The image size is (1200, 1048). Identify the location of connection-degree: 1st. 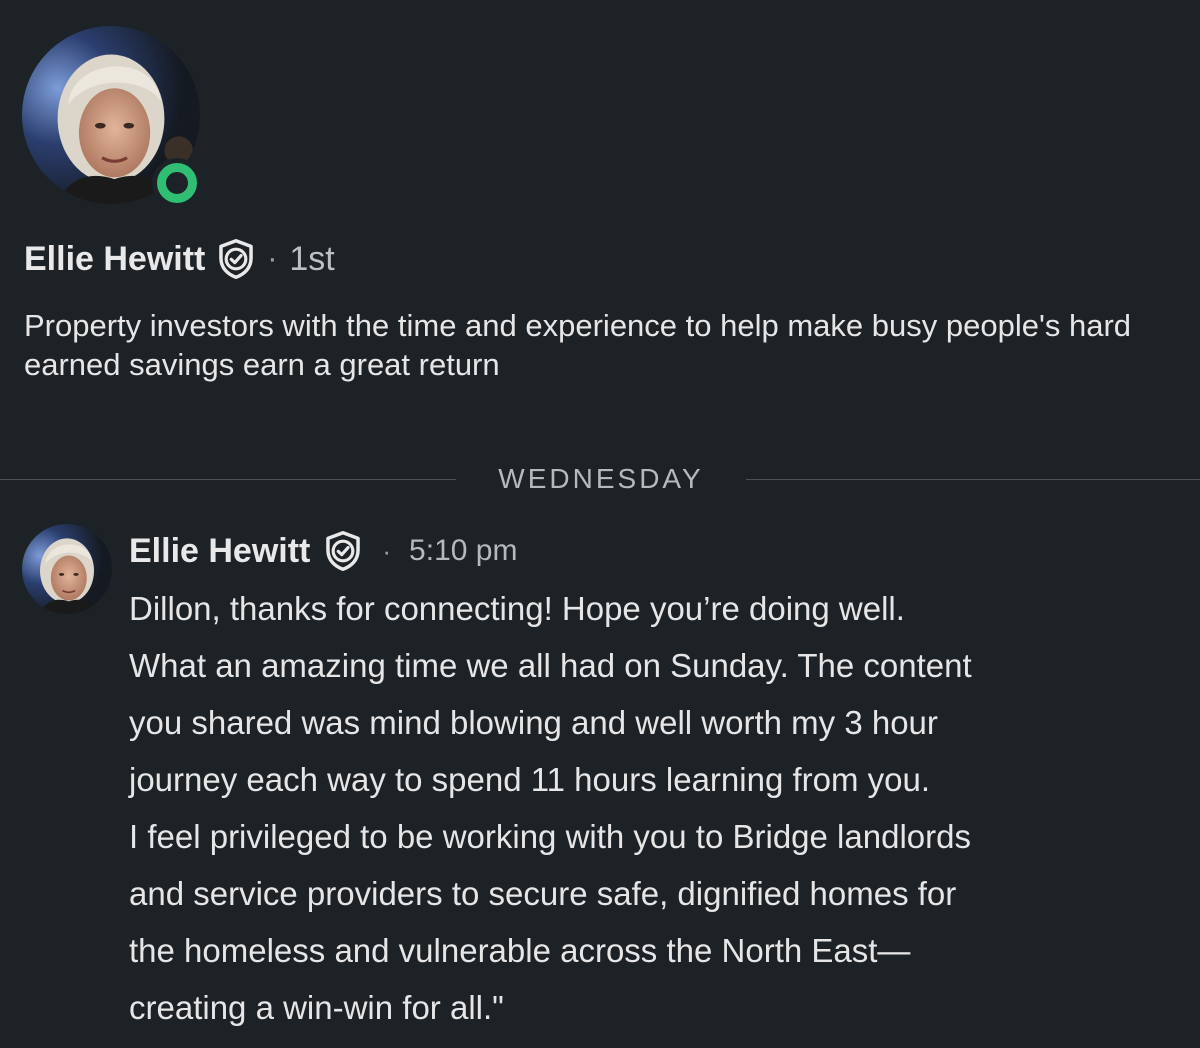
(312, 258).